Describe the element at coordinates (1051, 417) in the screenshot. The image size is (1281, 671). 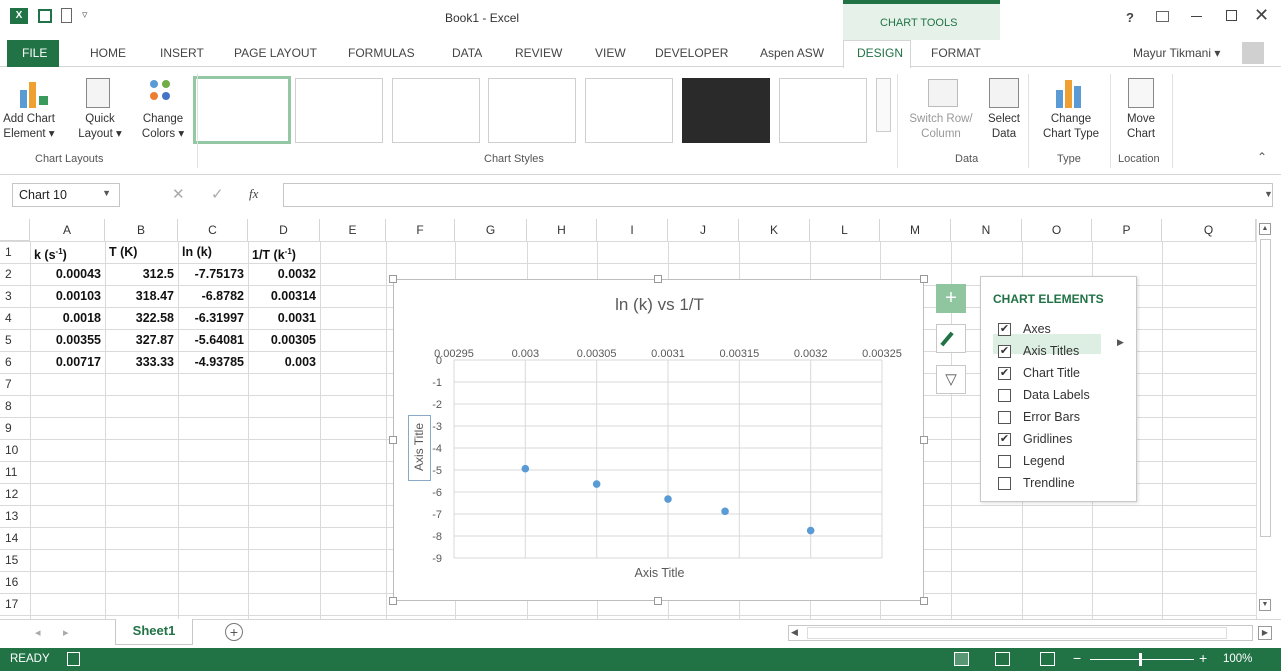
I see `label-error-bars: Error Bars` at that location.